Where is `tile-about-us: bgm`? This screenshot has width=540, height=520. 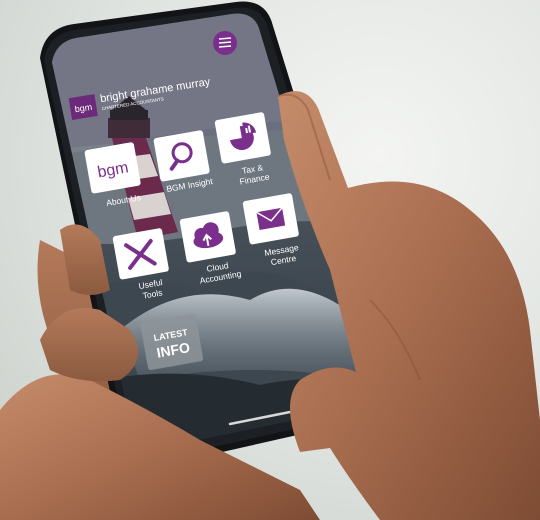 tile-about-us: bgm is located at coordinates (112, 168).